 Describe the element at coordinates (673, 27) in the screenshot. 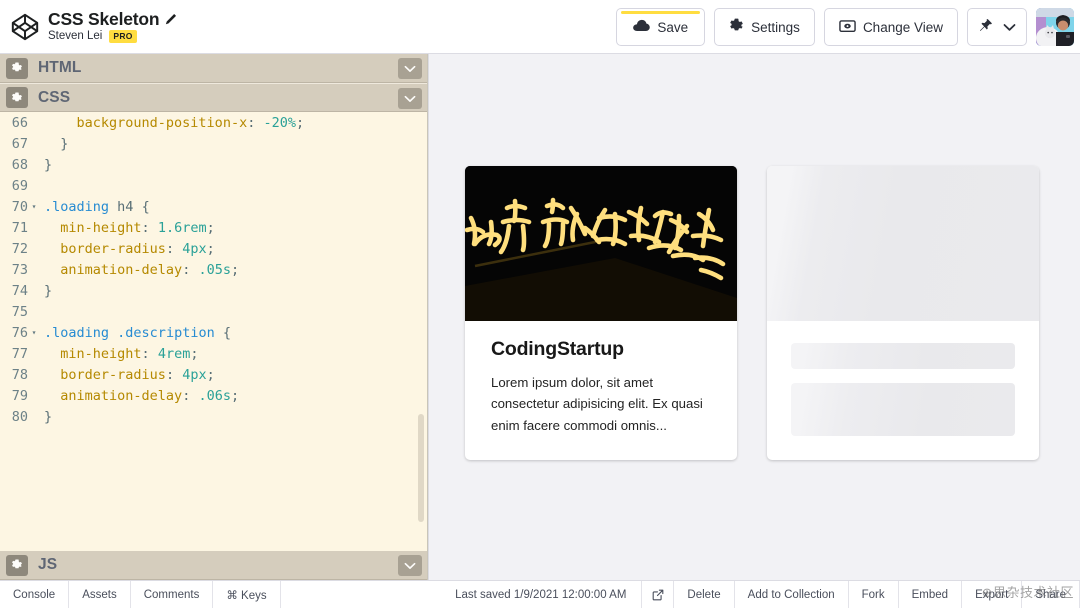

I see `save-button-label: Save` at that location.